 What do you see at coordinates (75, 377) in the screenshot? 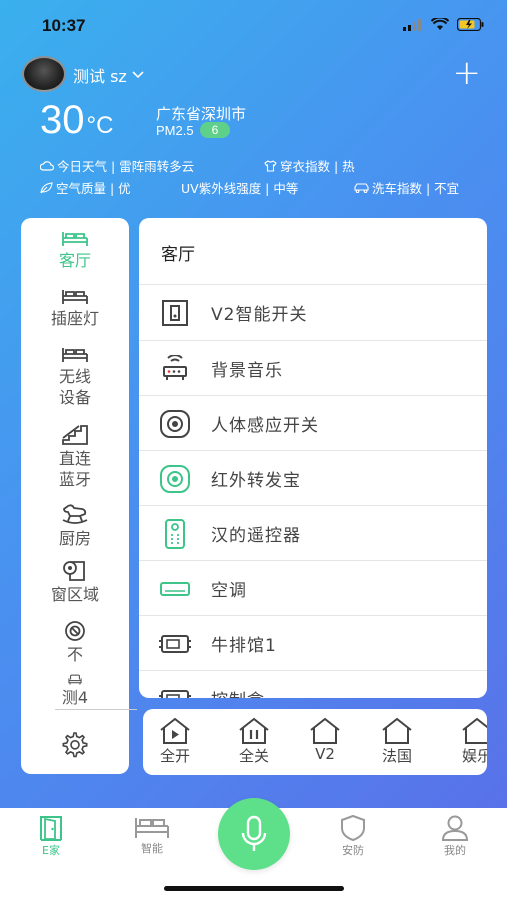
I see `sidebar-item-wireless: 无线设备` at bounding box center [75, 377].